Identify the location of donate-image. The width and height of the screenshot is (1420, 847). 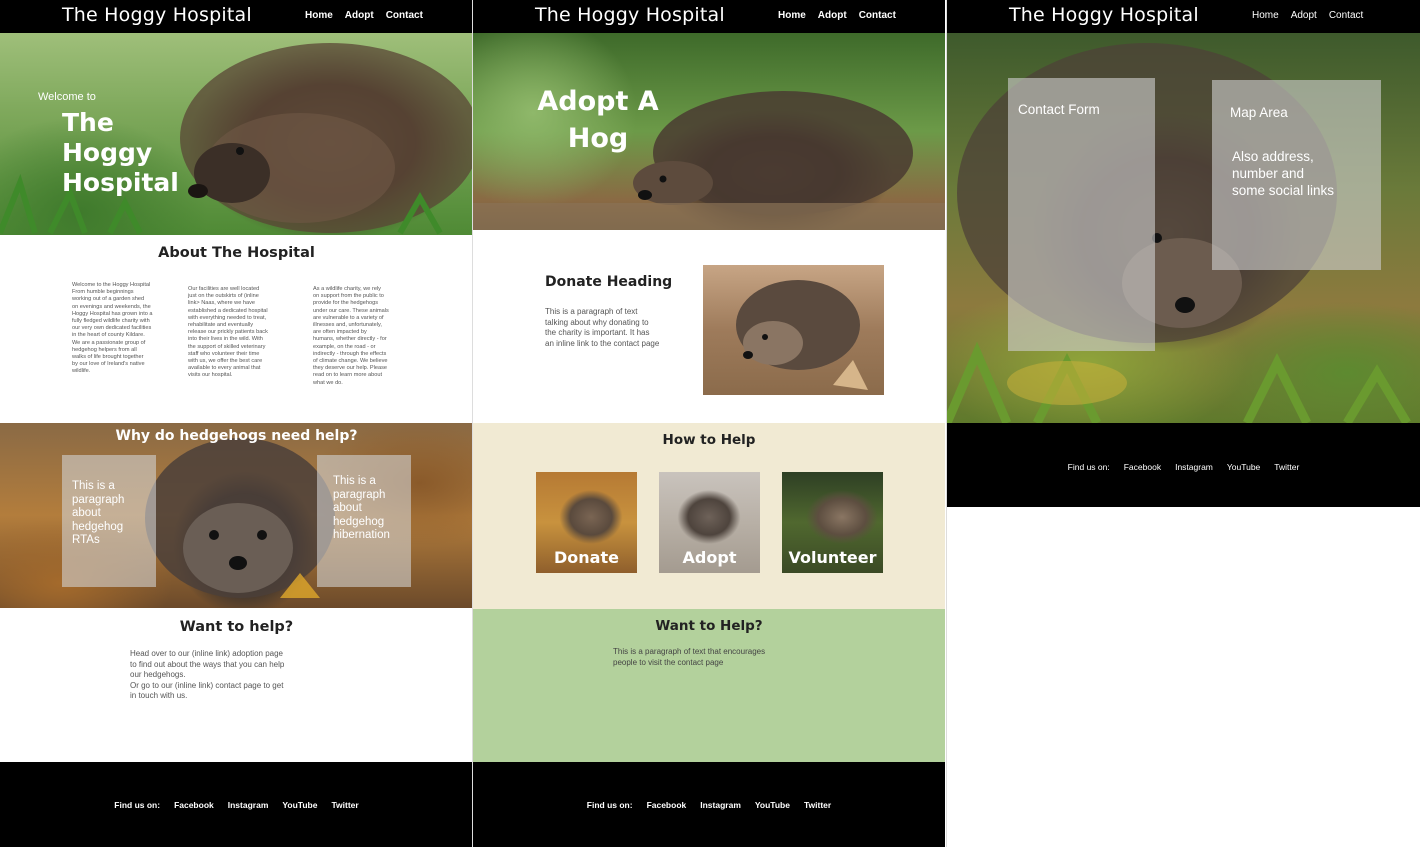
(793, 330).